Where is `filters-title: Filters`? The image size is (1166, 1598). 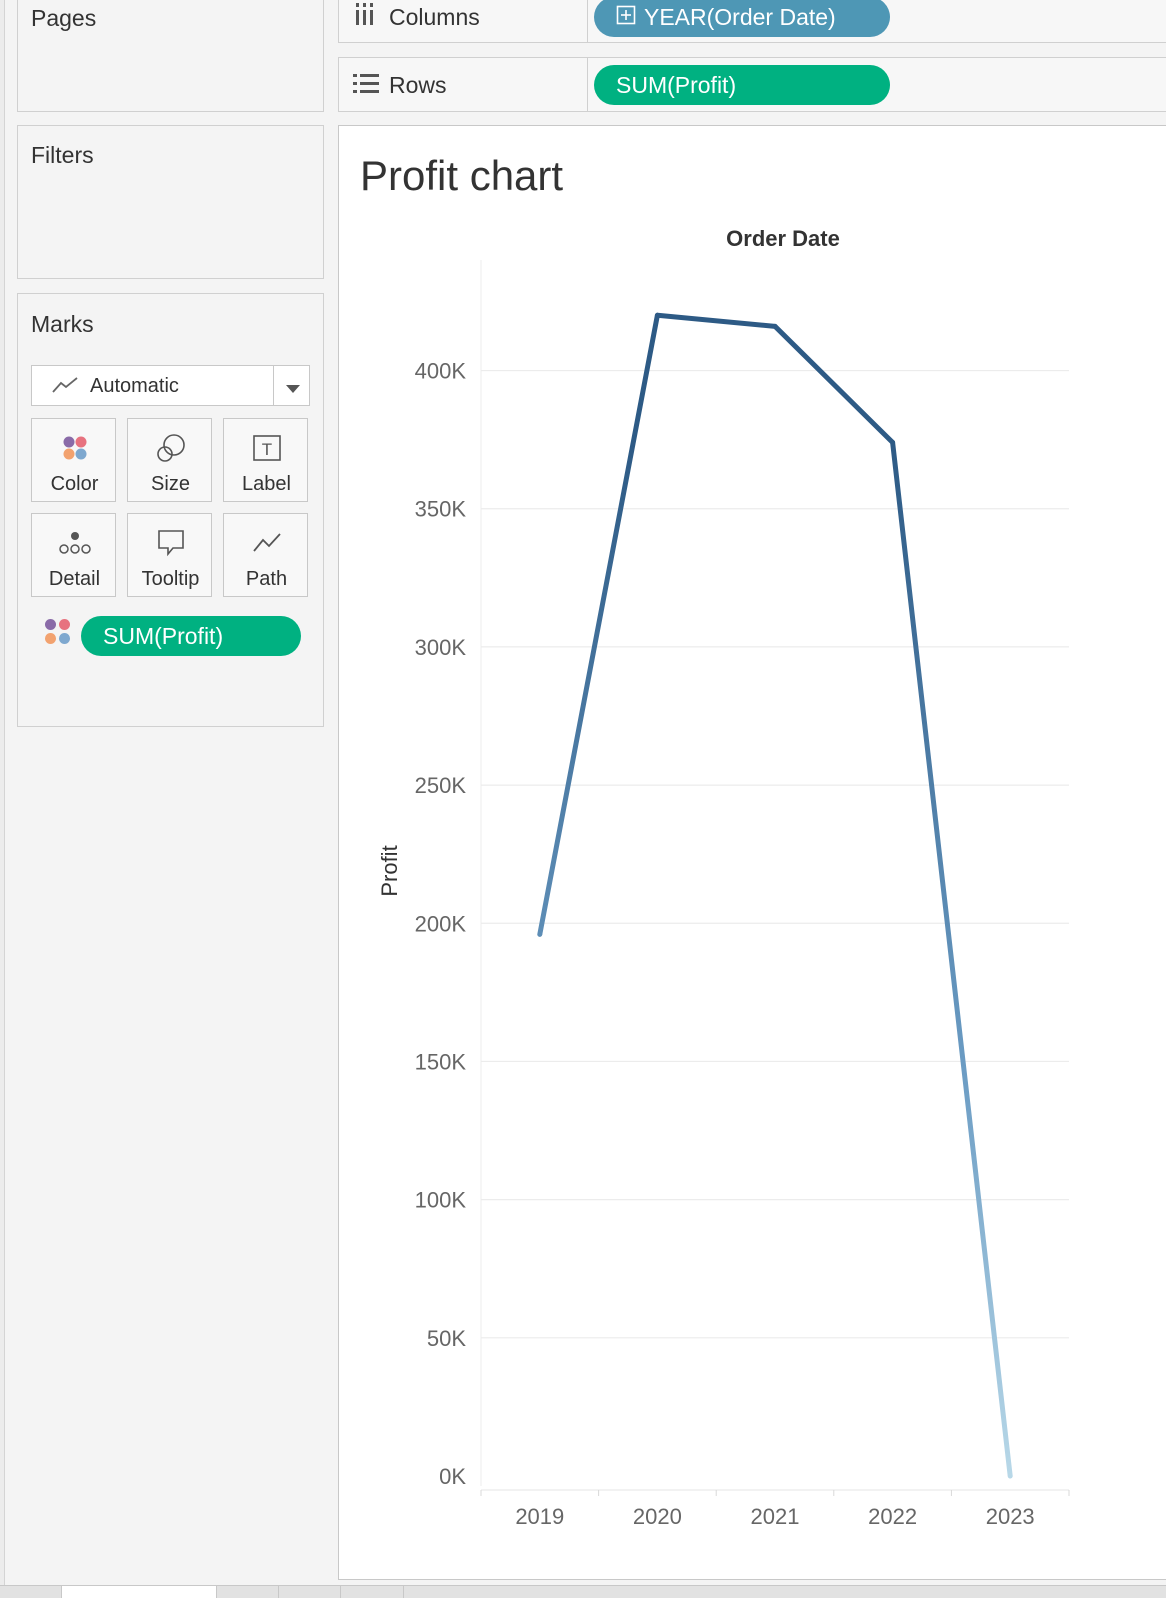 filters-title: Filters is located at coordinates (62, 155).